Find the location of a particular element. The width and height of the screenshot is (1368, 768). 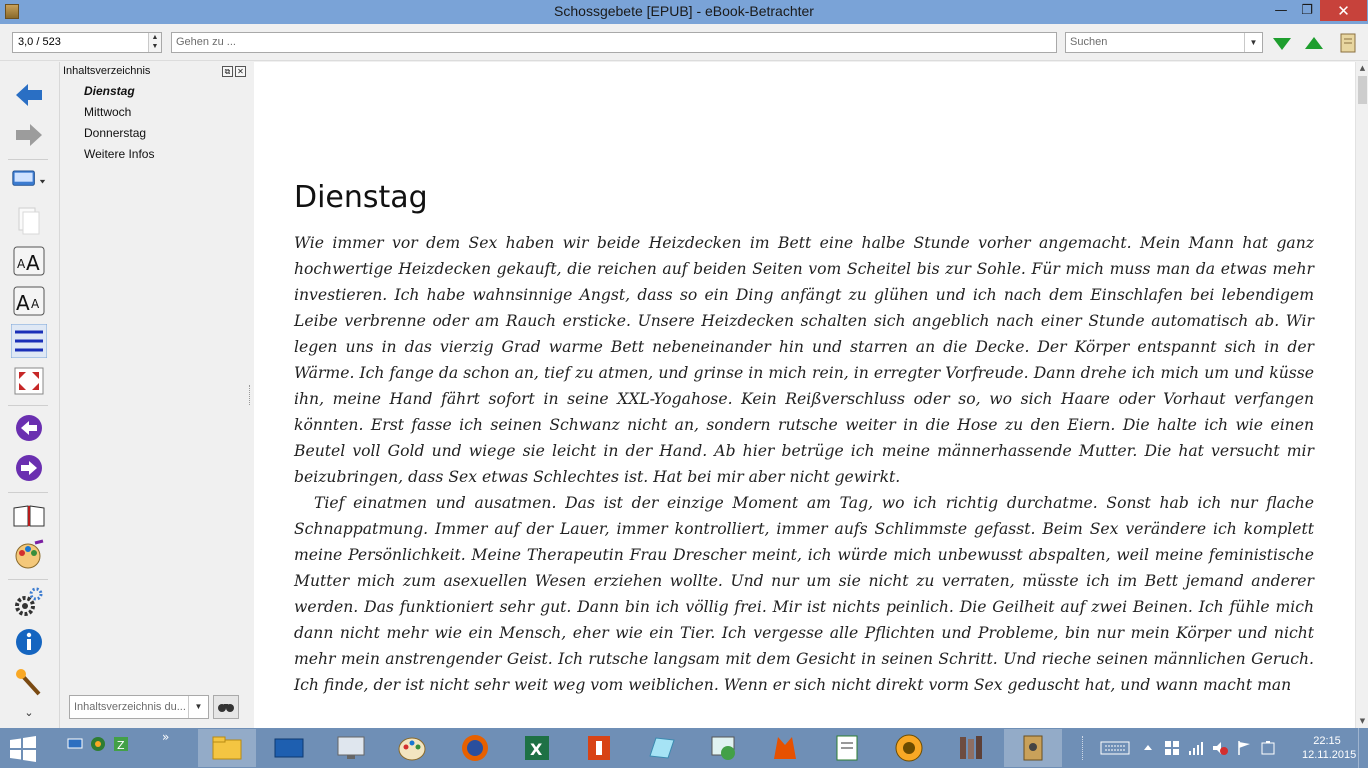

scroll-up-arrow-icon: ▲ is located at coordinates (1362, 68).